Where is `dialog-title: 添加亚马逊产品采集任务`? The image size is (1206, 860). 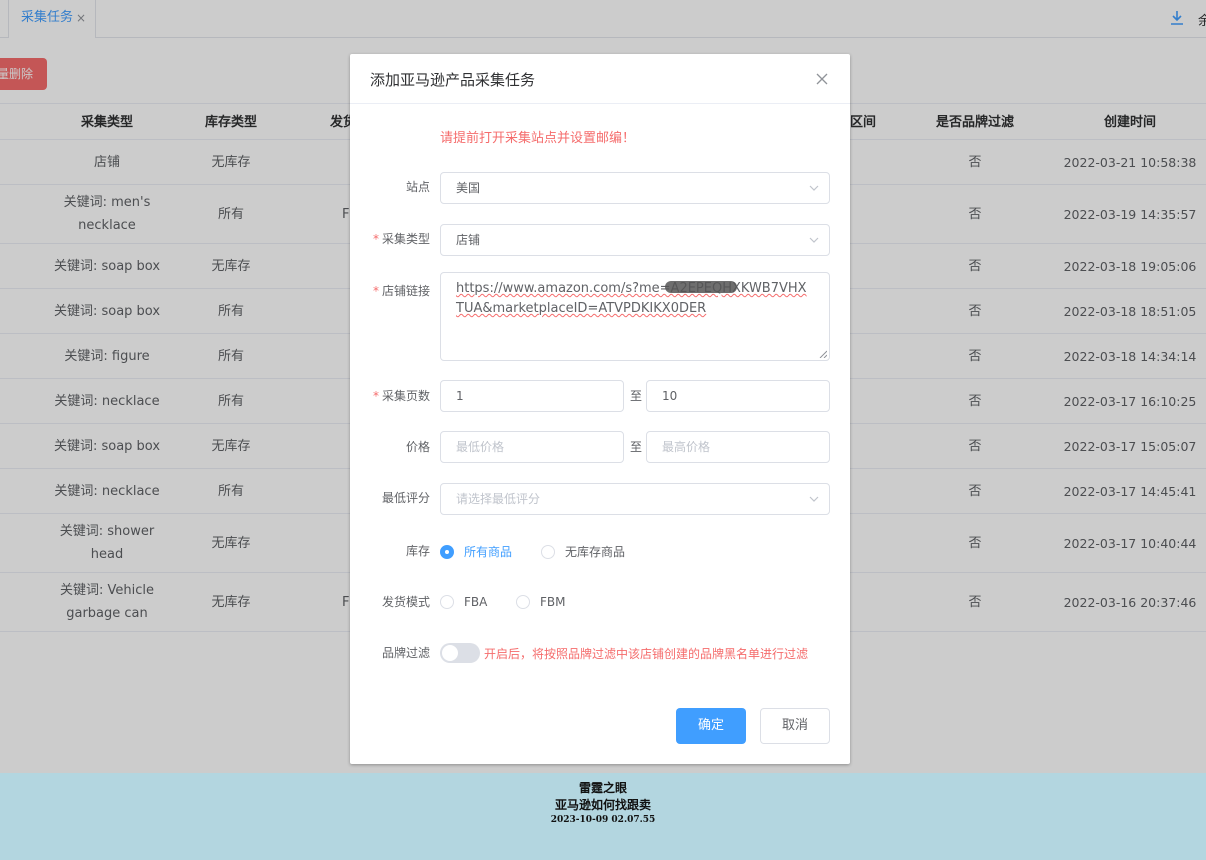
dialog-title: 添加亚马逊产品采集任务 is located at coordinates (453, 80).